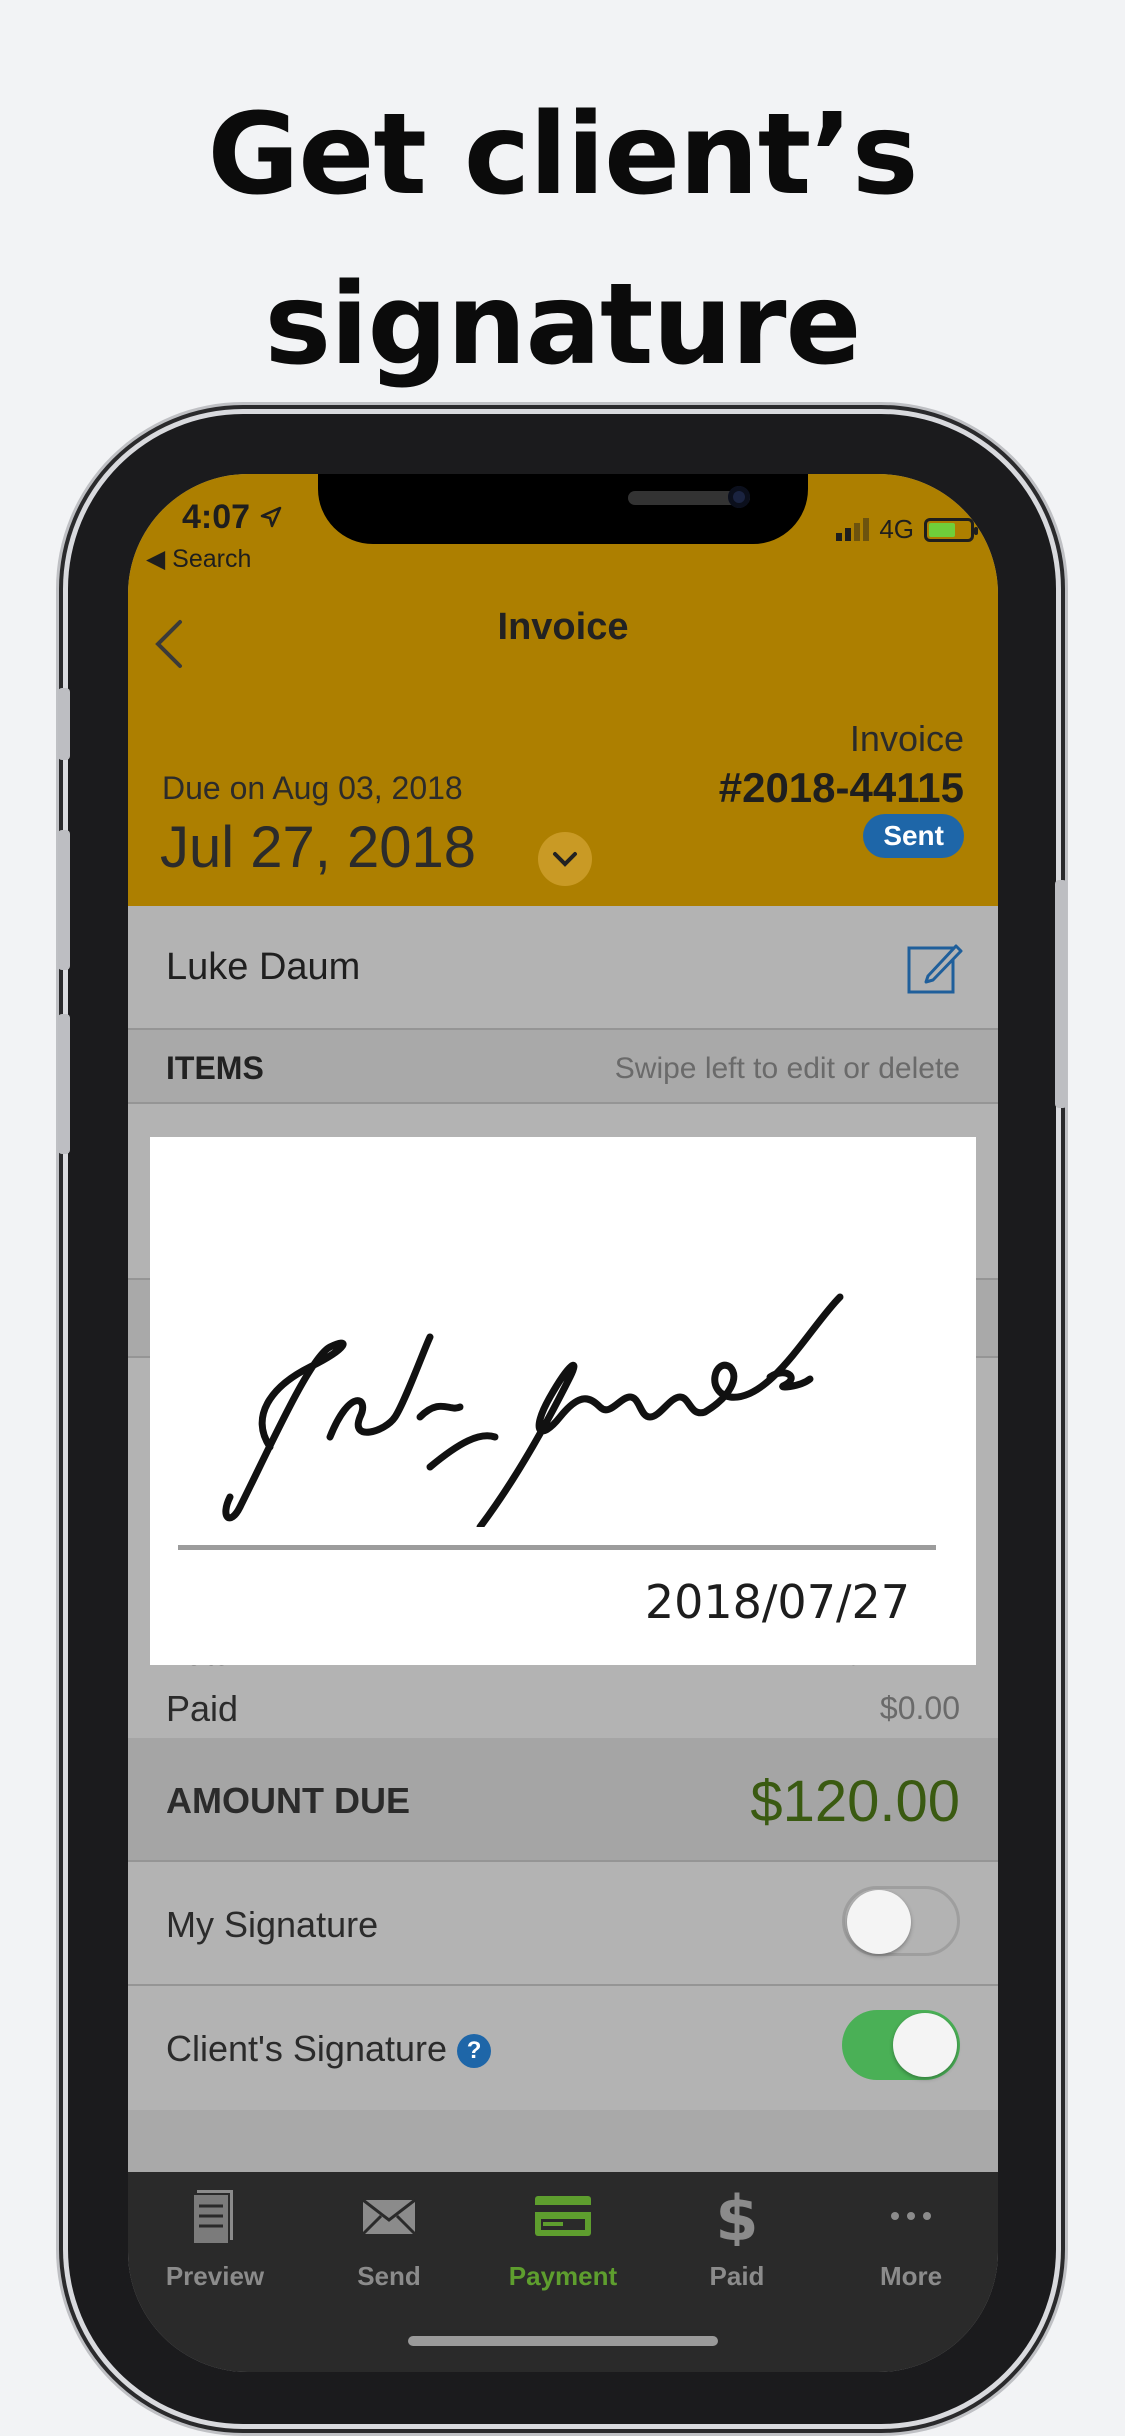  What do you see at coordinates (1061, 994) in the screenshot?
I see `power-button` at bounding box center [1061, 994].